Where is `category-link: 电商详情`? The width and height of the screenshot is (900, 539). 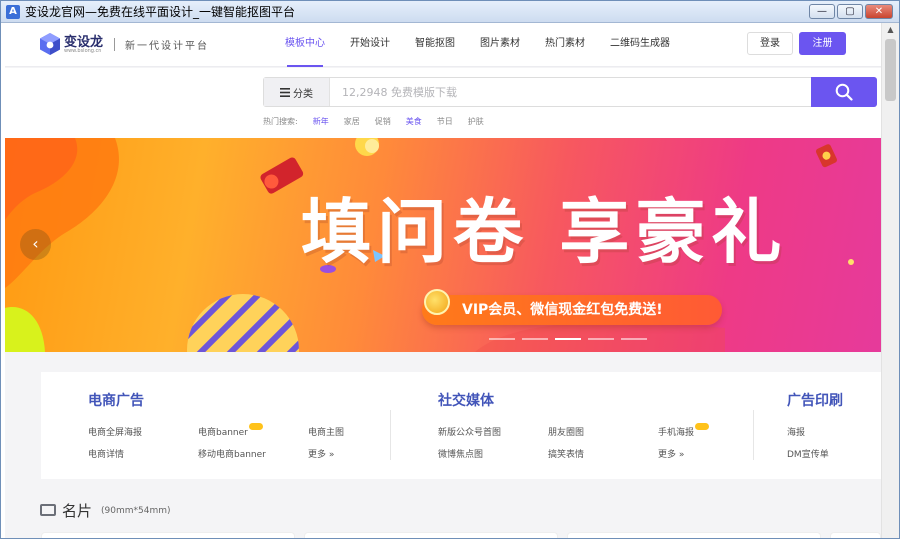
category-link: 电商详情 is located at coordinates (106, 453).